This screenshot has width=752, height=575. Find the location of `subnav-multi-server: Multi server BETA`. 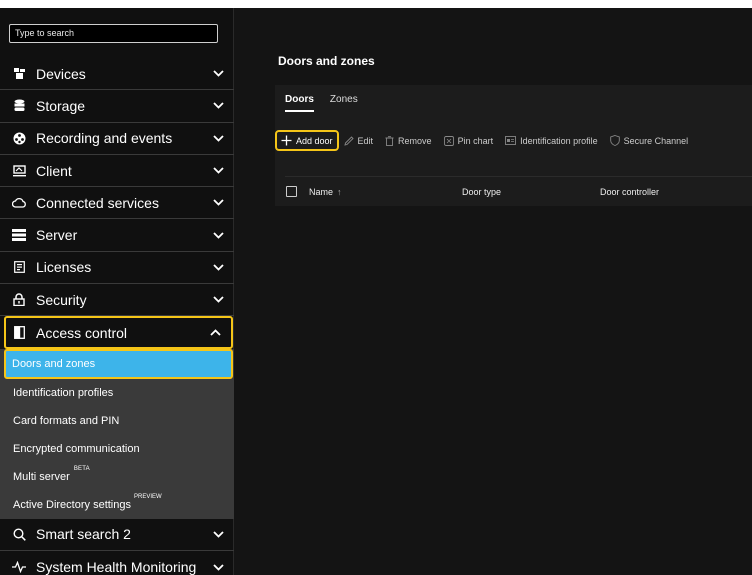

subnav-multi-server: Multi server BETA is located at coordinates (117, 477).